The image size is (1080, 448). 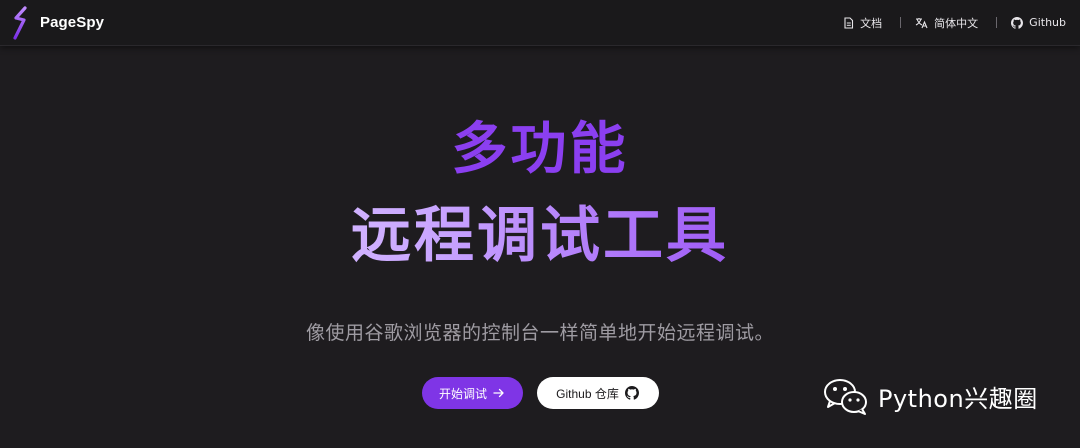 I want to click on nav-github-link: Github, so click(x=1038, y=22).